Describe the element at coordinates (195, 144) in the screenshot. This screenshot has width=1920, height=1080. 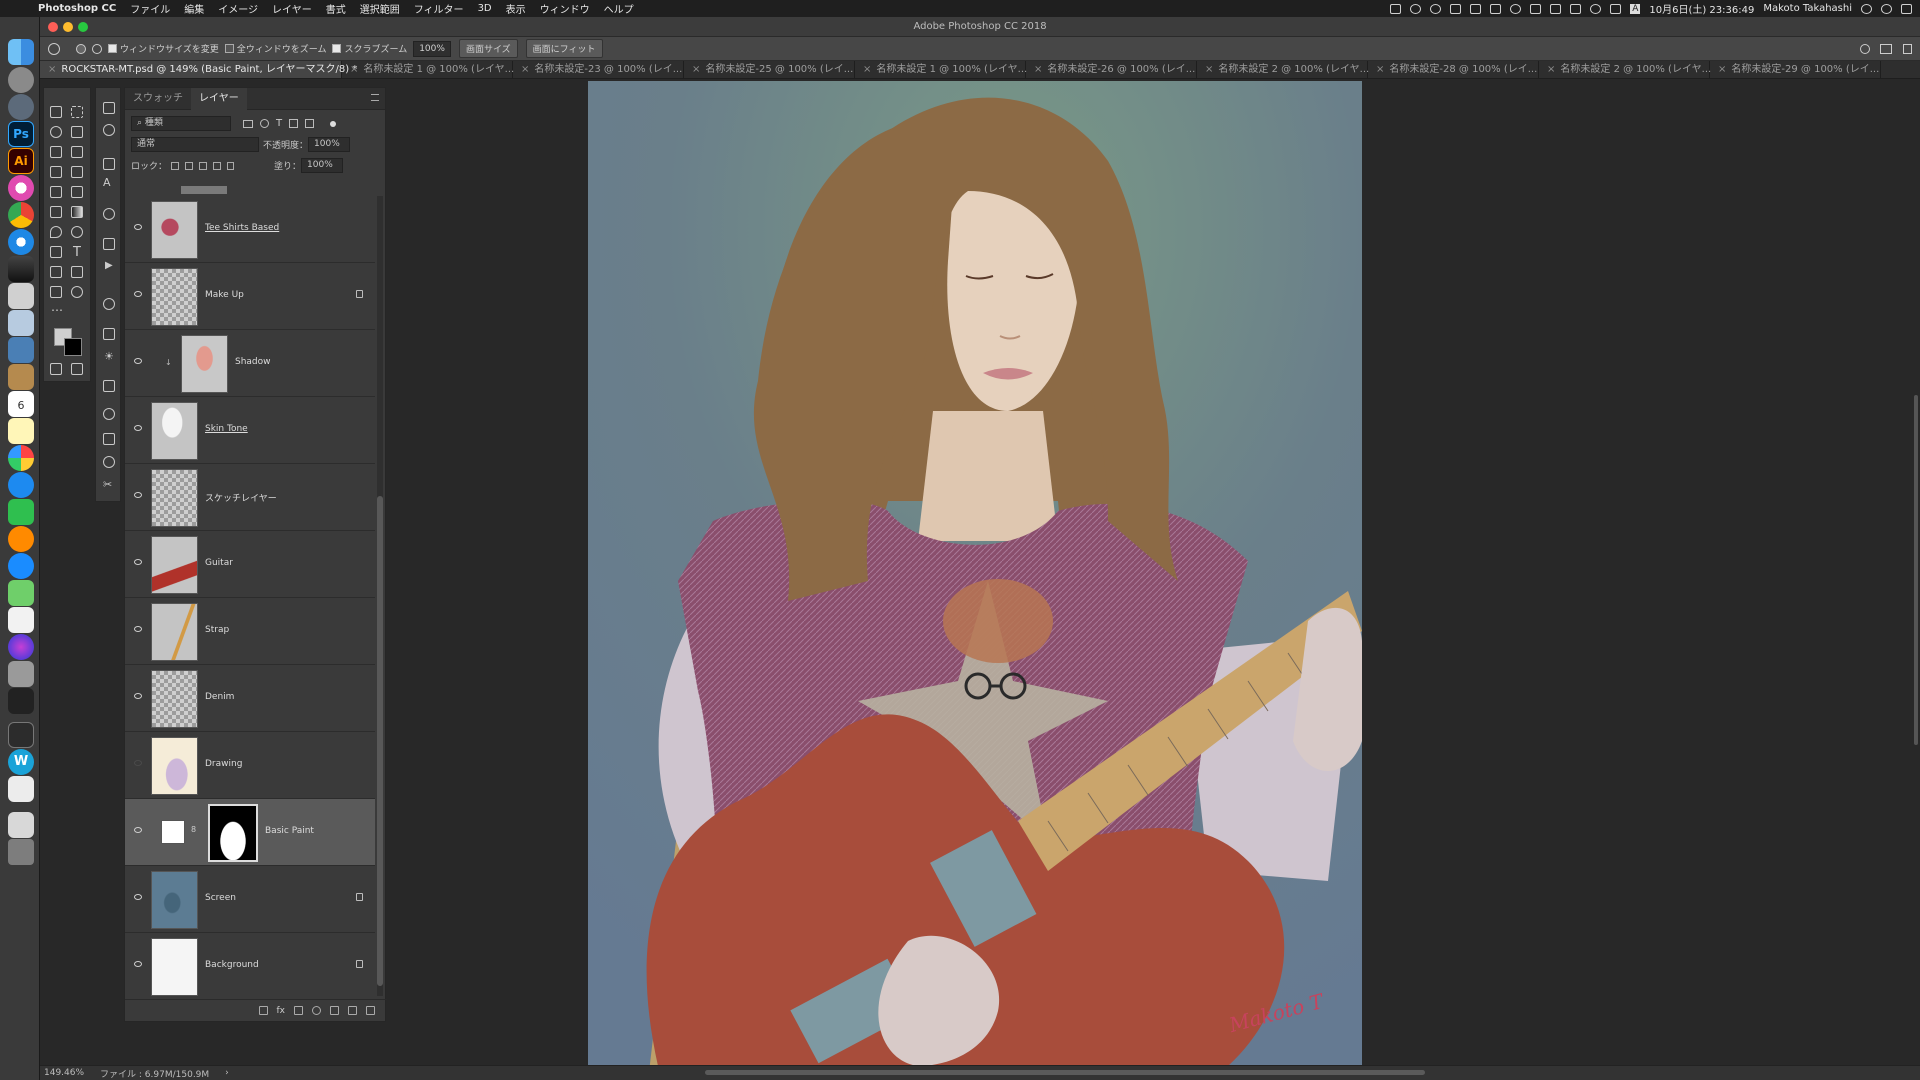
I see `blend-mode-select: 通常` at that location.